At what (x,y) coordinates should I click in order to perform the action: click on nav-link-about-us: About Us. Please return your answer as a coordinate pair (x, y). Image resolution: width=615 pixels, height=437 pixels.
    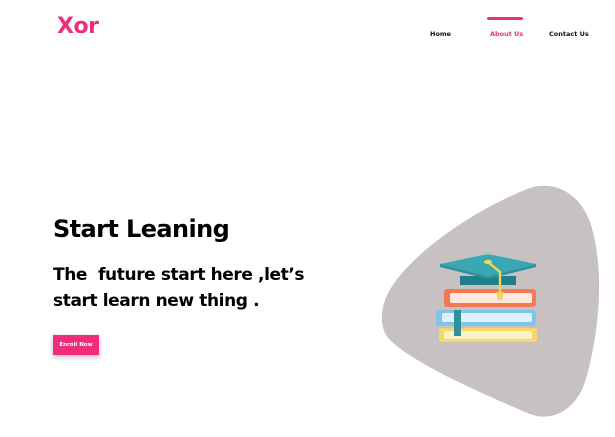
    Looking at the image, I should click on (506, 34).